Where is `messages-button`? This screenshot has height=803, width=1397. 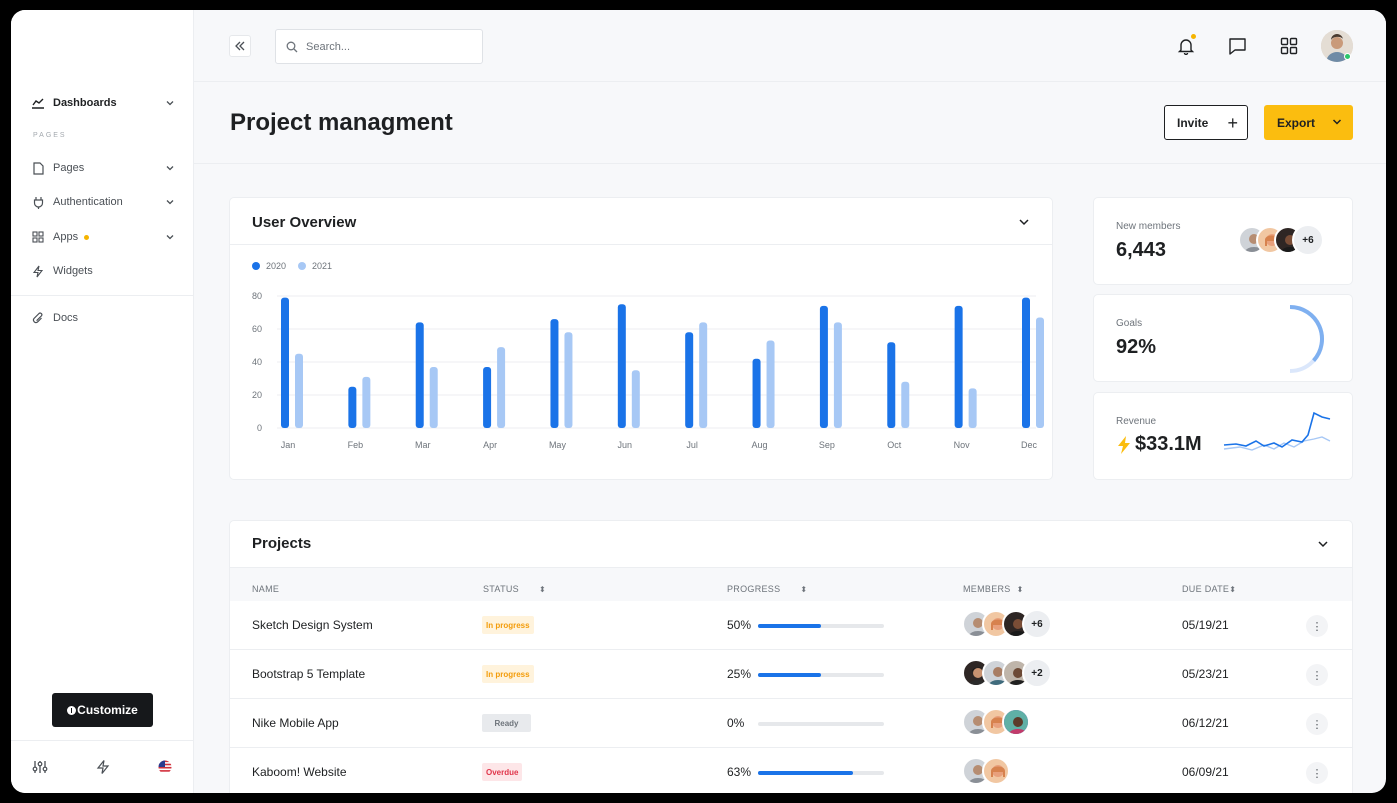
messages-button is located at coordinates (1237, 46).